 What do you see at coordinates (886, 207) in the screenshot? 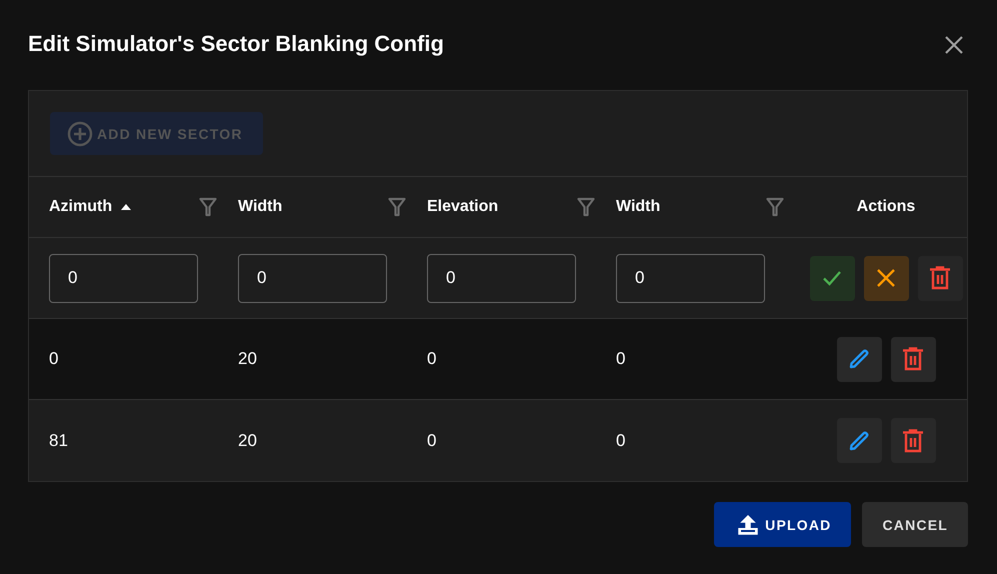
I see `column-header: Actions` at bounding box center [886, 207].